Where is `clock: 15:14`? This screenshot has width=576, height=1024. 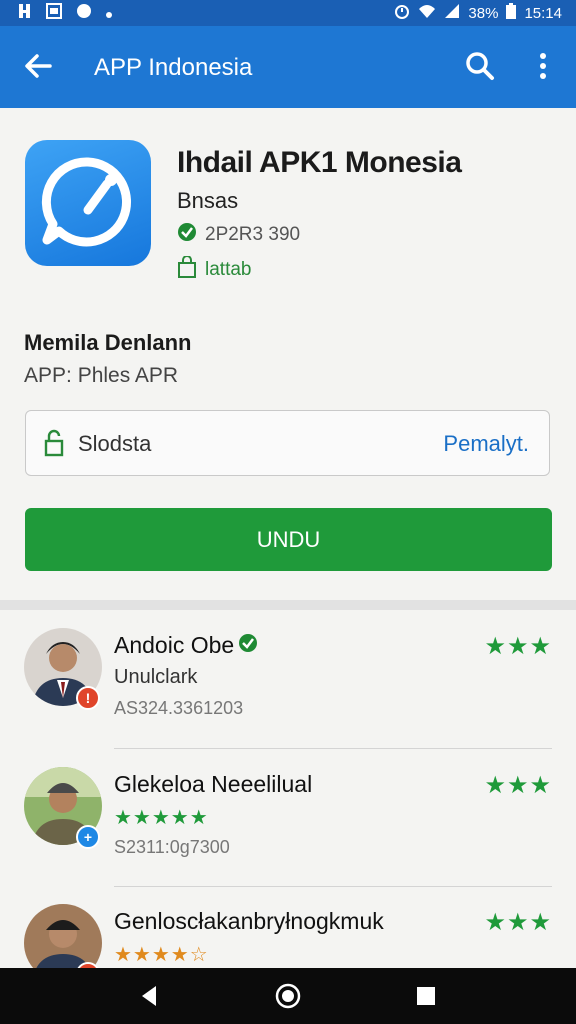 clock: 15:14 is located at coordinates (543, 13).